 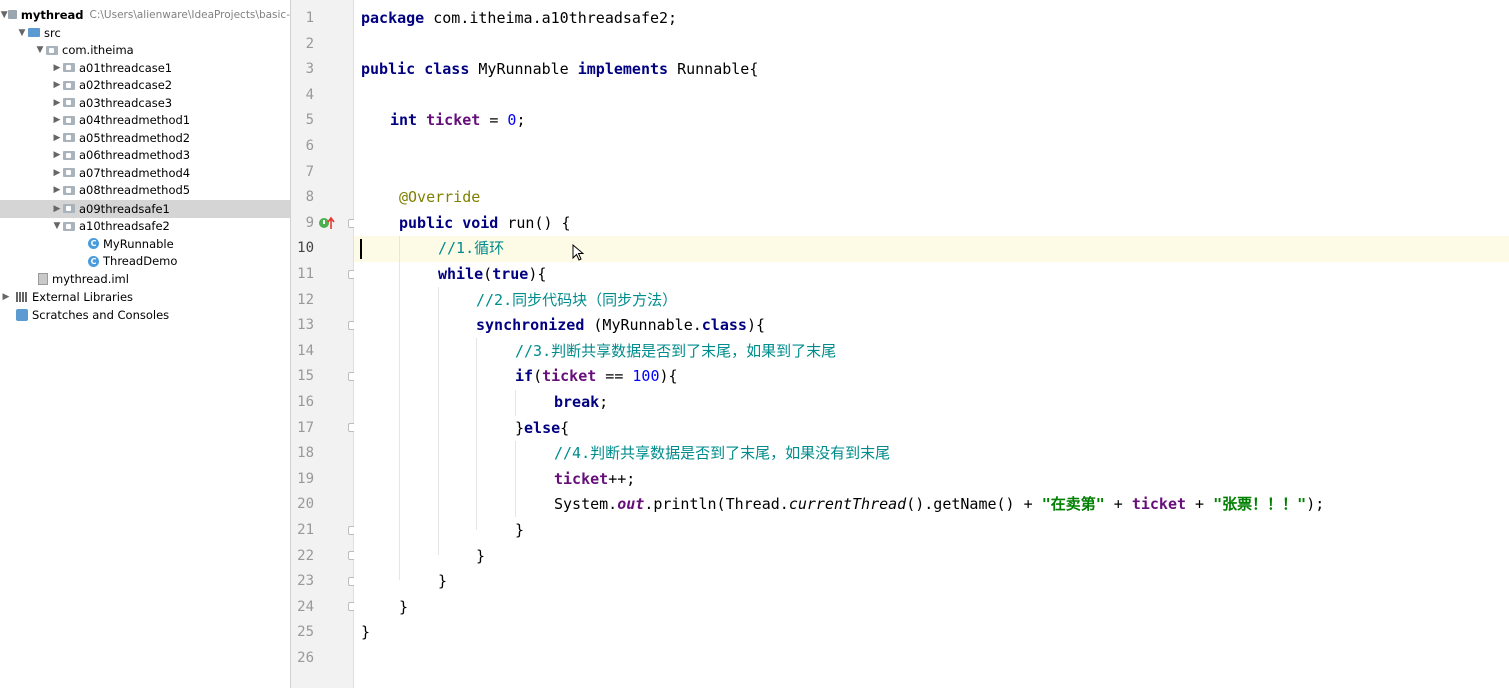 I want to click on tree-item-package: ▶ a02threadcase2, so click(x=145, y=86).